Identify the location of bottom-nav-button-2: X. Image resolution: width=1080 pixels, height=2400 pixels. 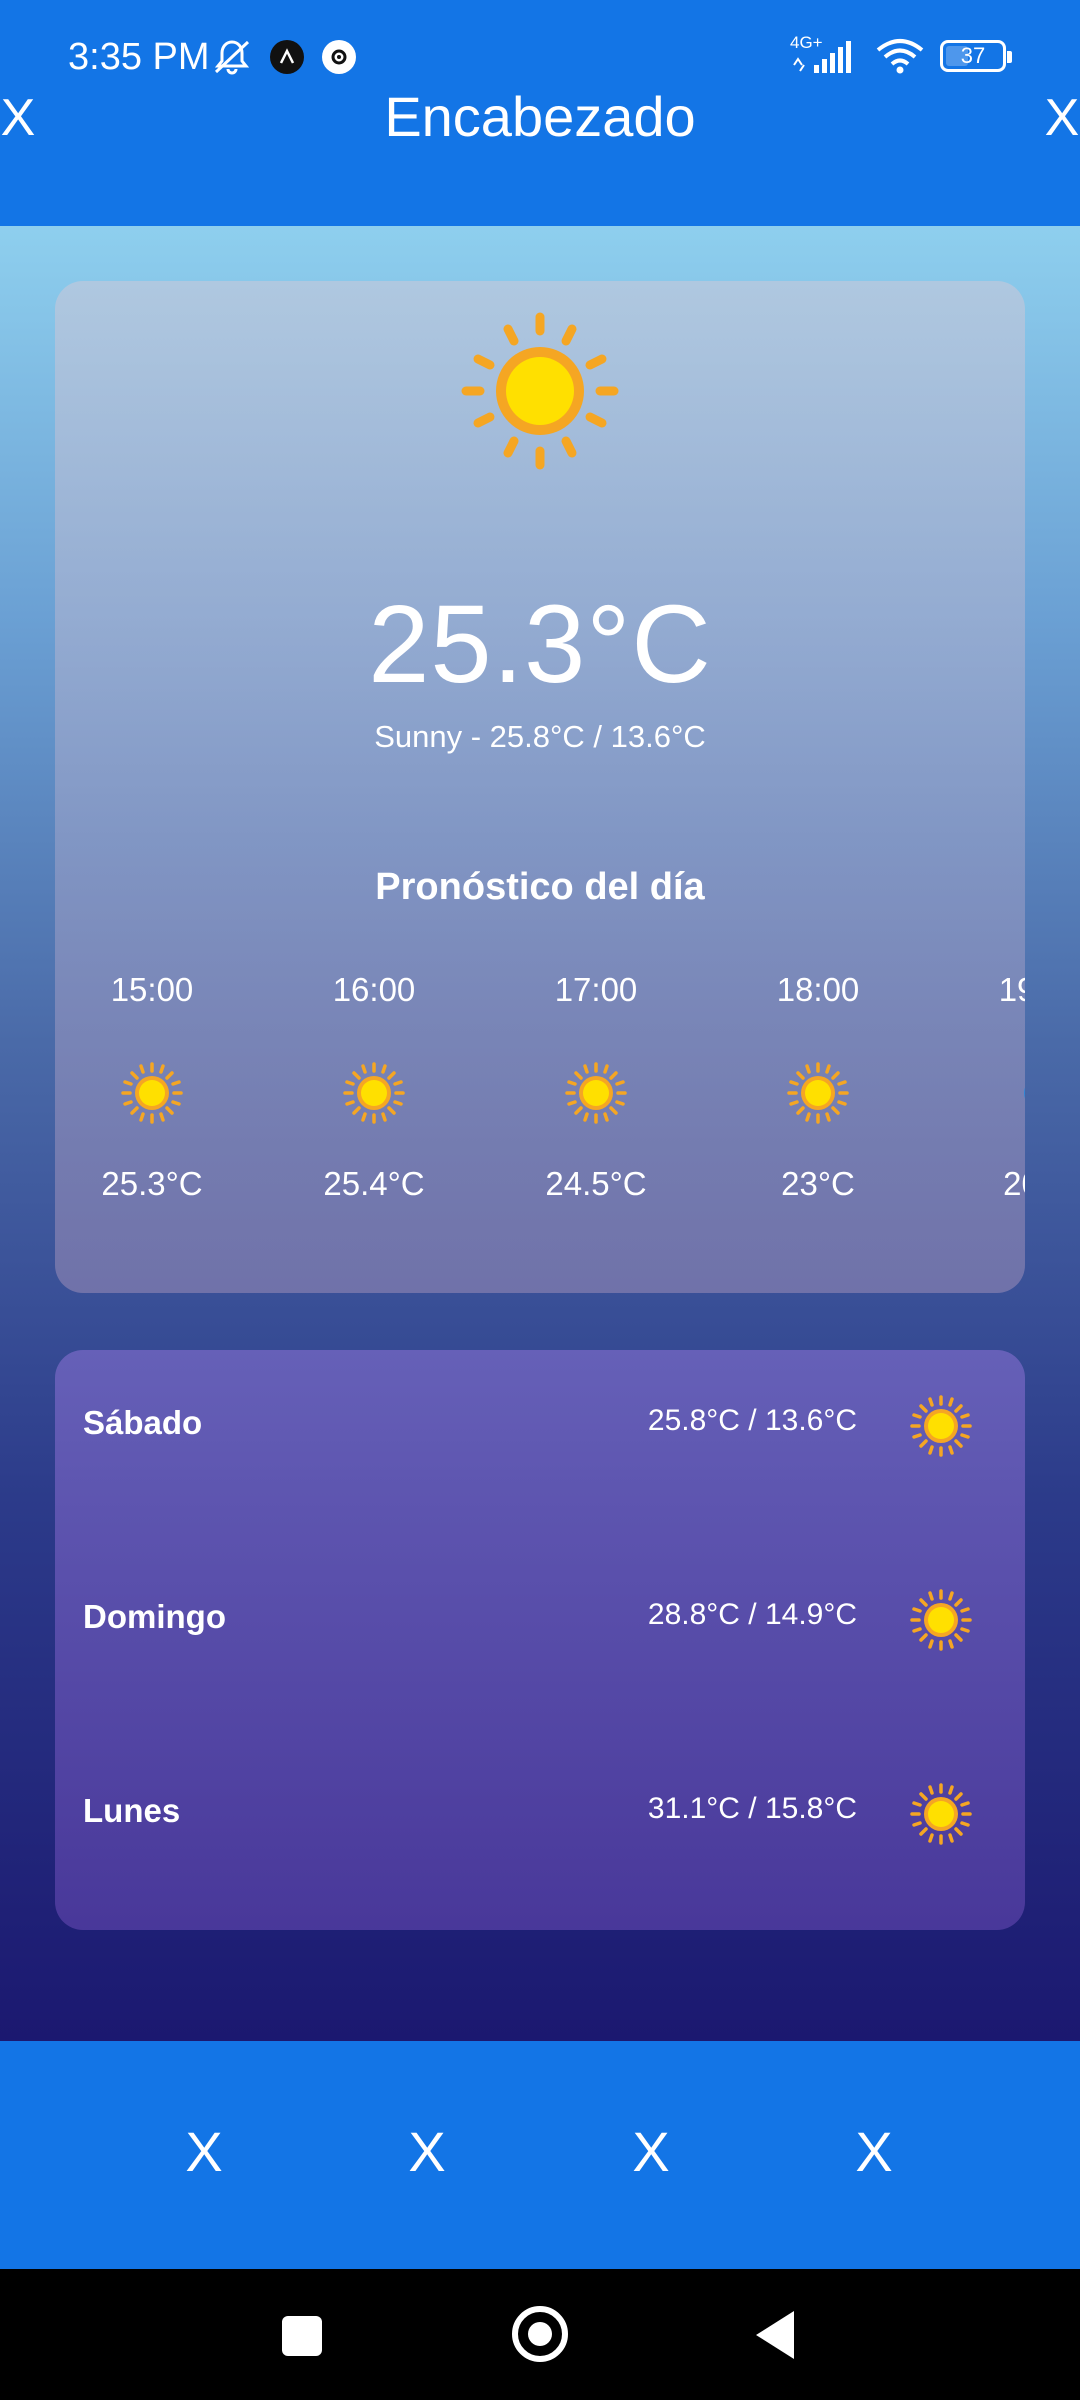
(427, 2151).